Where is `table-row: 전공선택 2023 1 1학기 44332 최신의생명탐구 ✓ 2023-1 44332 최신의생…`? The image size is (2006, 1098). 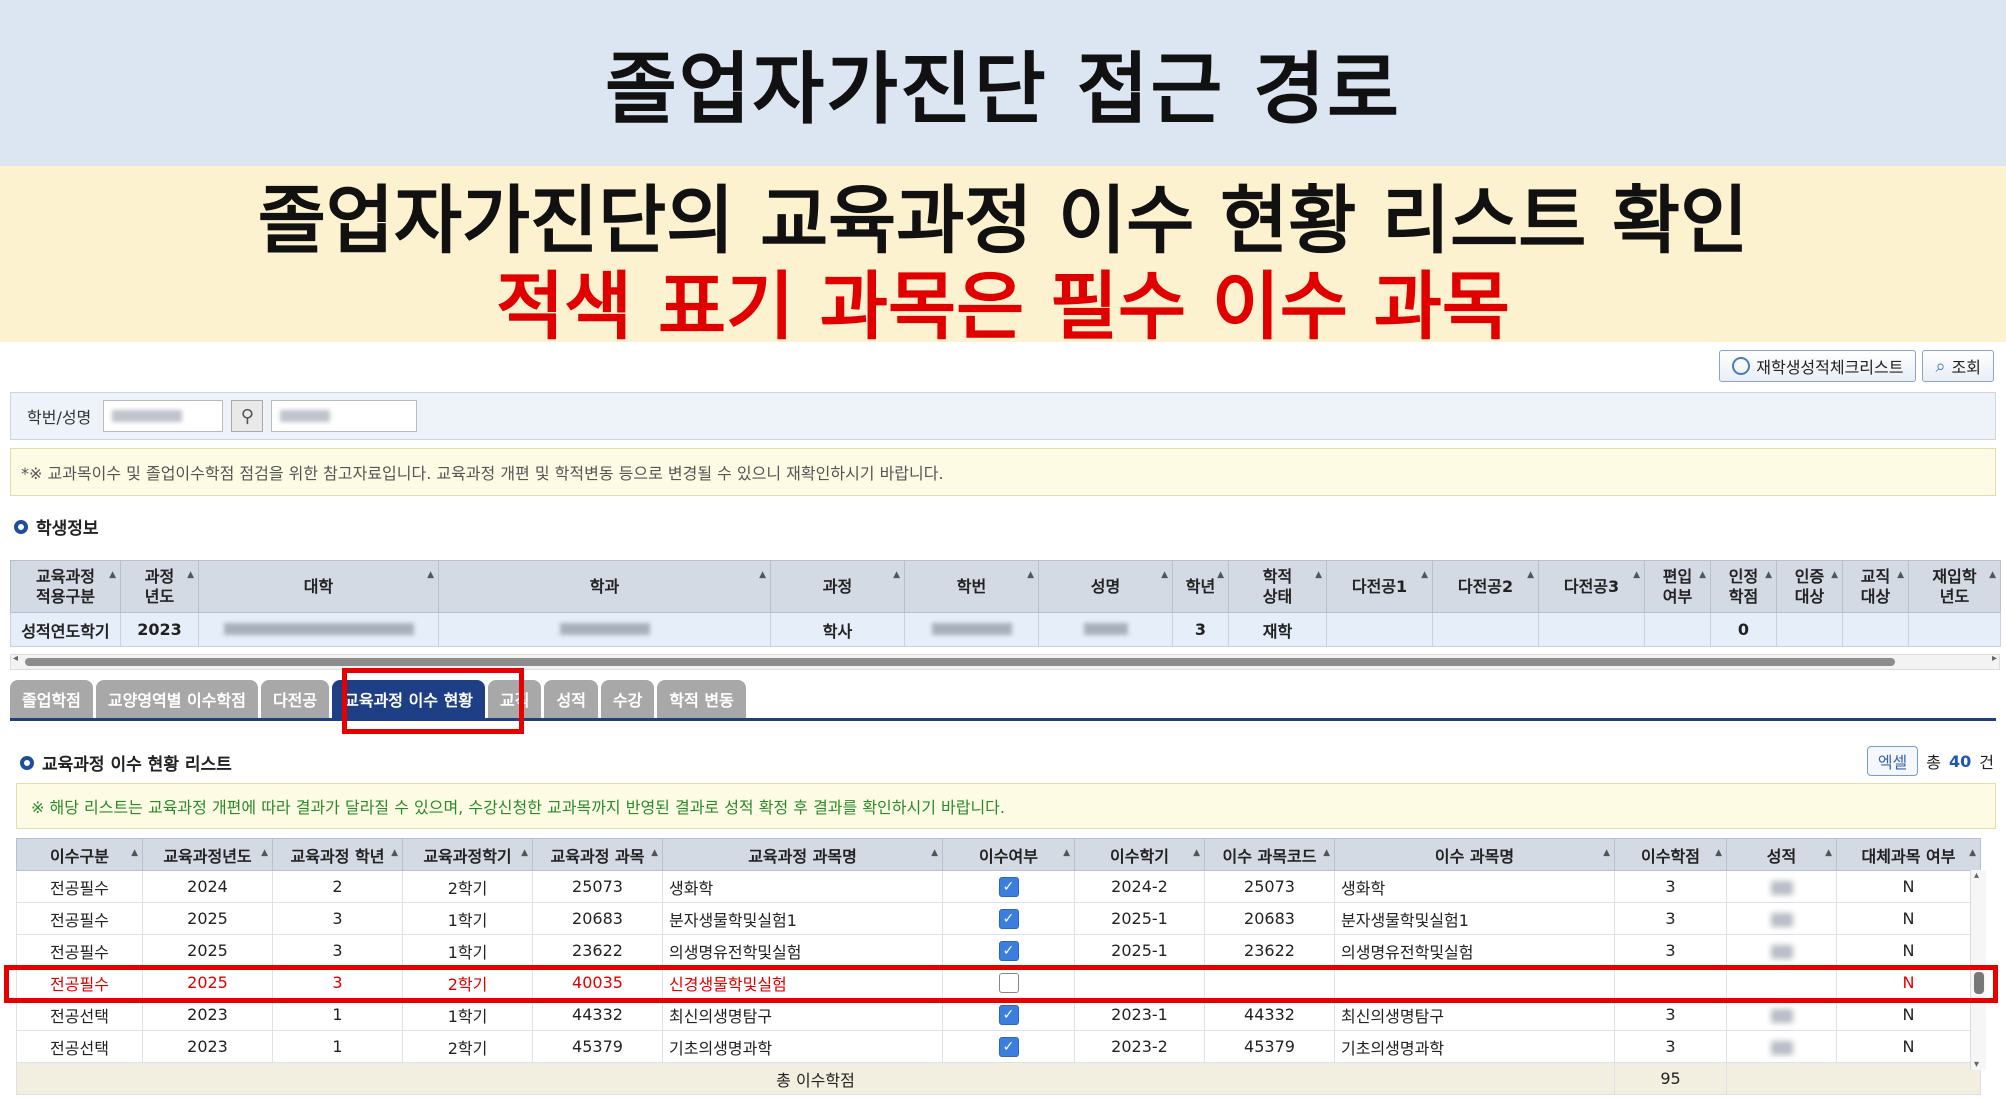
table-row: 전공선택 2023 1 1학기 44332 최신의생명탐구 ✓ 2023-1 44332 최신의생… is located at coordinates (998, 1014).